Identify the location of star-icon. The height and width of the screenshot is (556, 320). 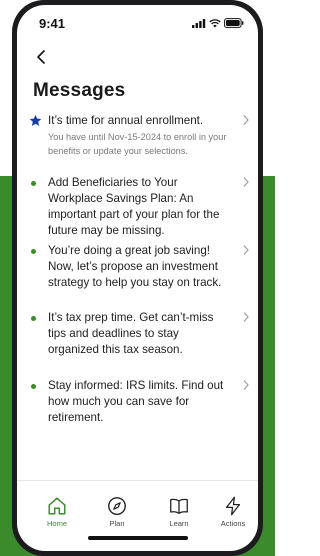
(35, 120).